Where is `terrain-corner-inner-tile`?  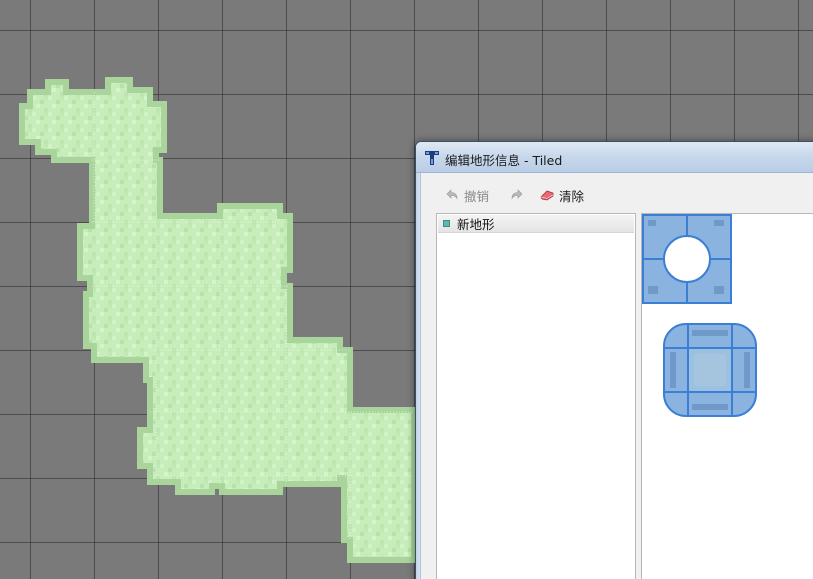
terrain-corner-inner-tile is located at coordinates (687, 259).